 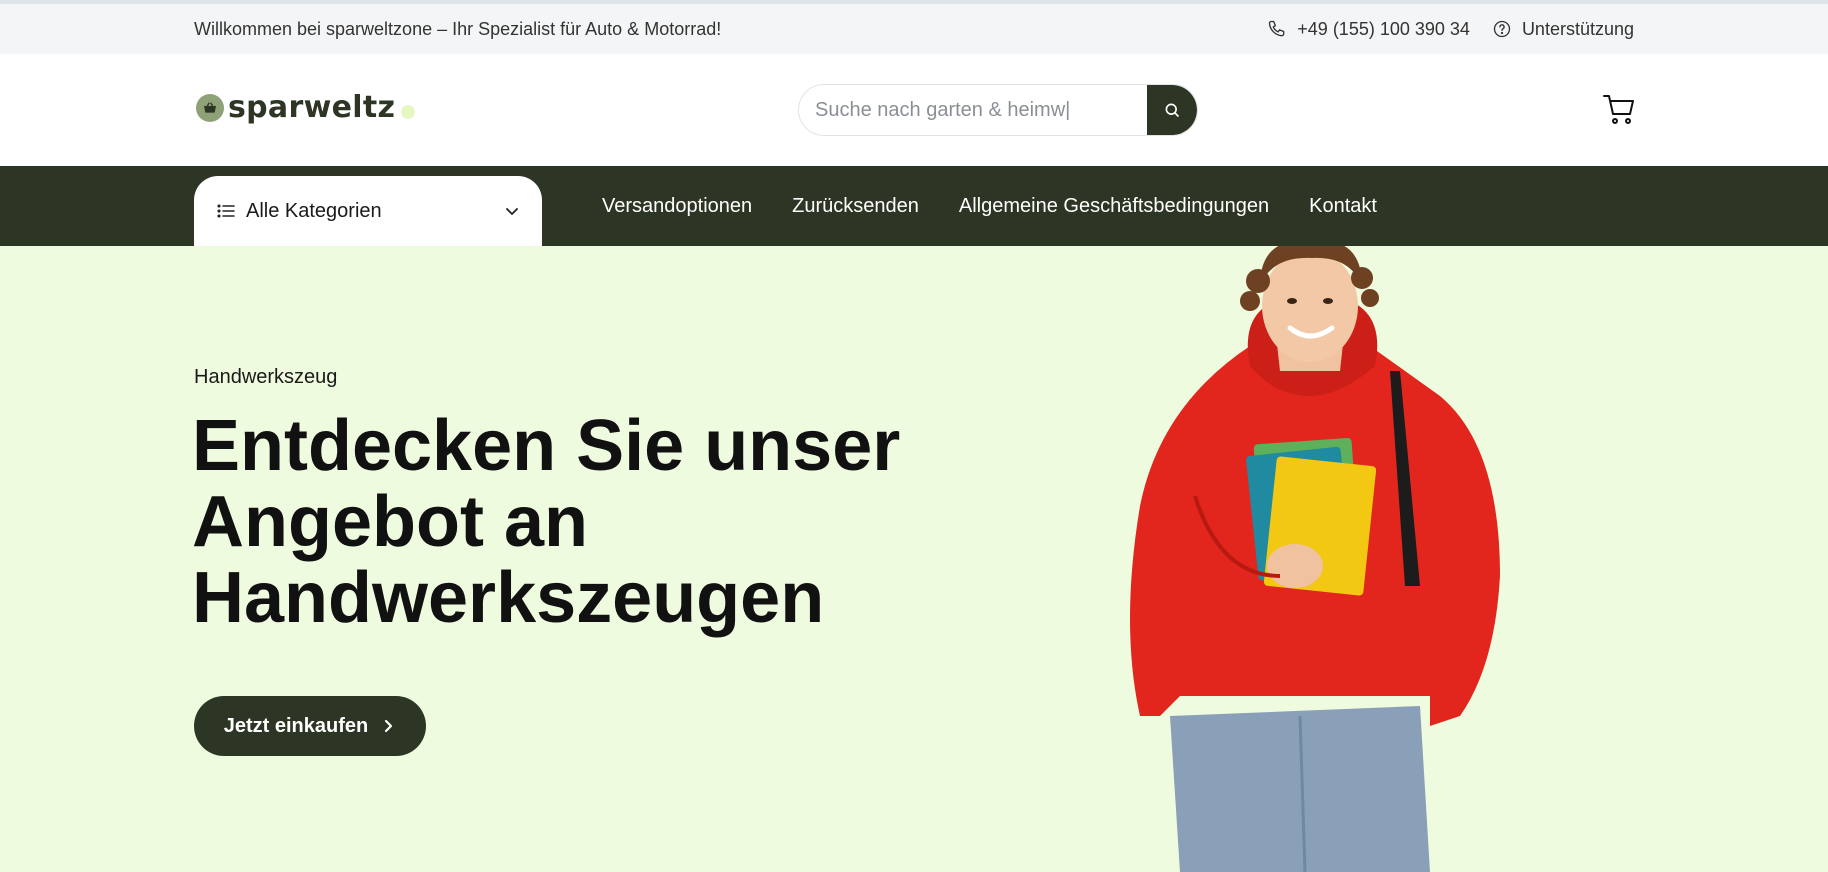 What do you see at coordinates (296, 725) in the screenshot?
I see `shop-now-label: Jetzt einkaufen` at bounding box center [296, 725].